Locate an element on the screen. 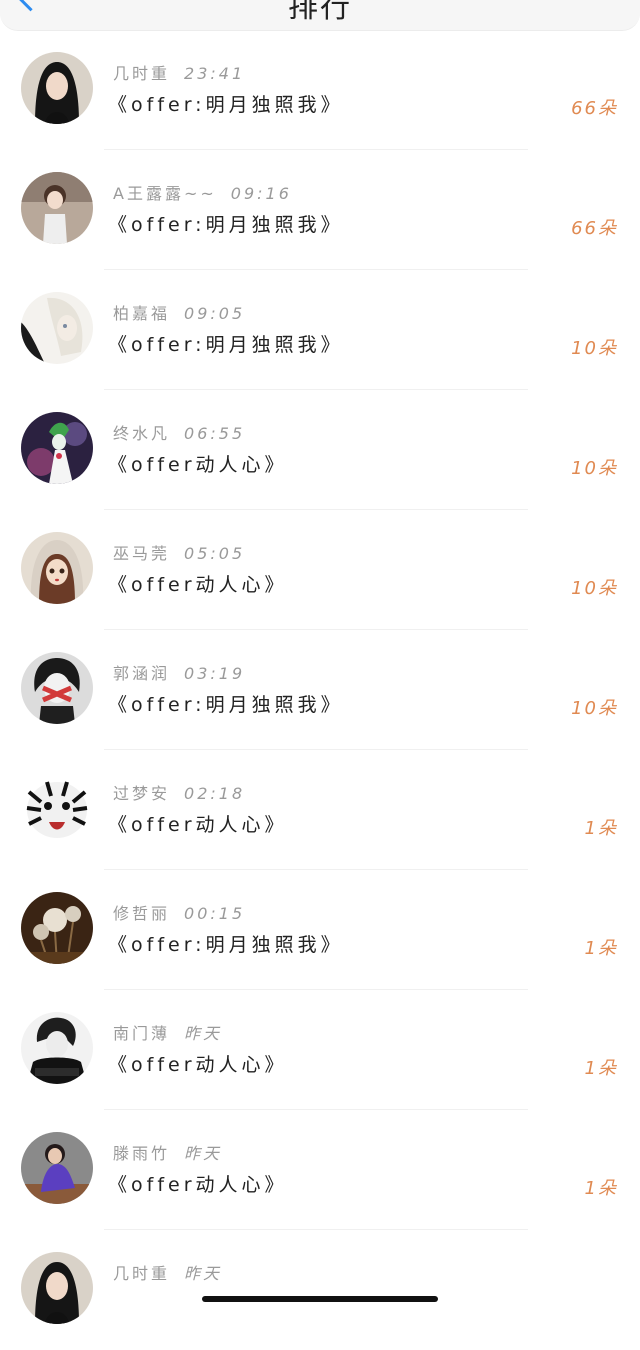  user-name: 郭涵润 03:19 is located at coordinates (179, 673).